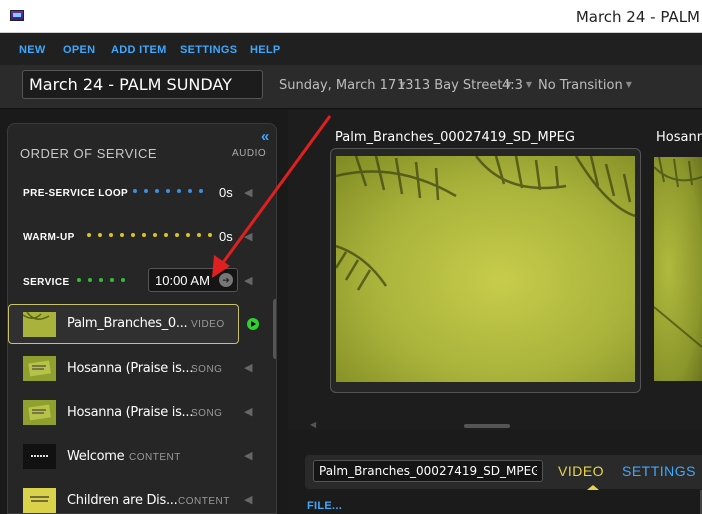 The width and height of the screenshot is (702, 514). What do you see at coordinates (208, 324) in the screenshot?
I see `item-type: VIDEO` at bounding box center [208, 324].